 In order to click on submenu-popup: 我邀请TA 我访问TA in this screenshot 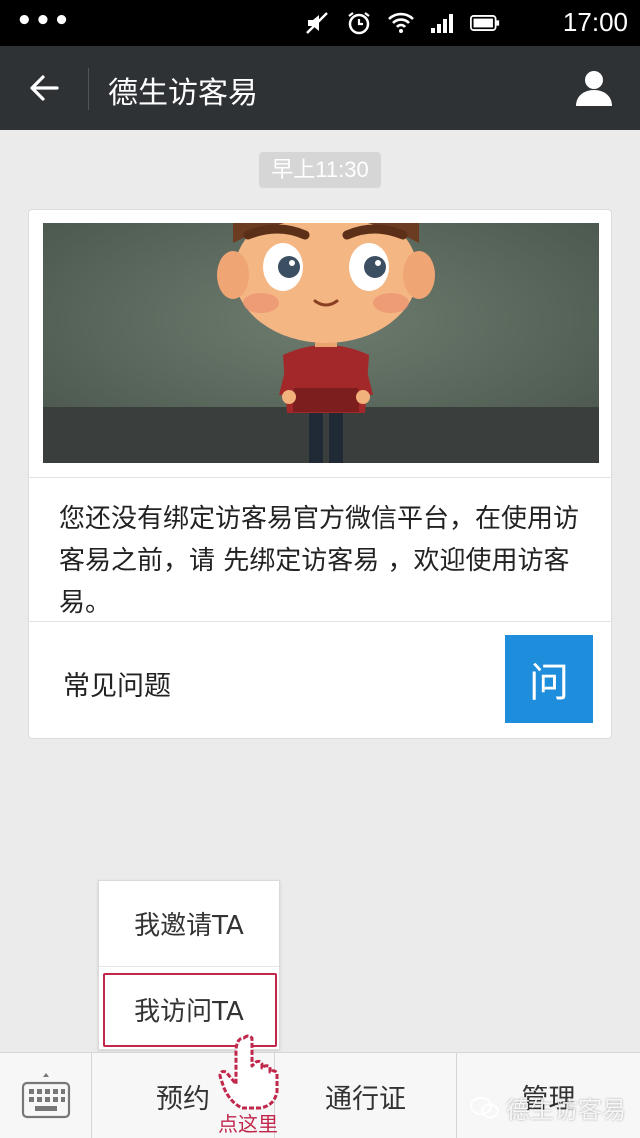, I will do `click(189, 965)`.